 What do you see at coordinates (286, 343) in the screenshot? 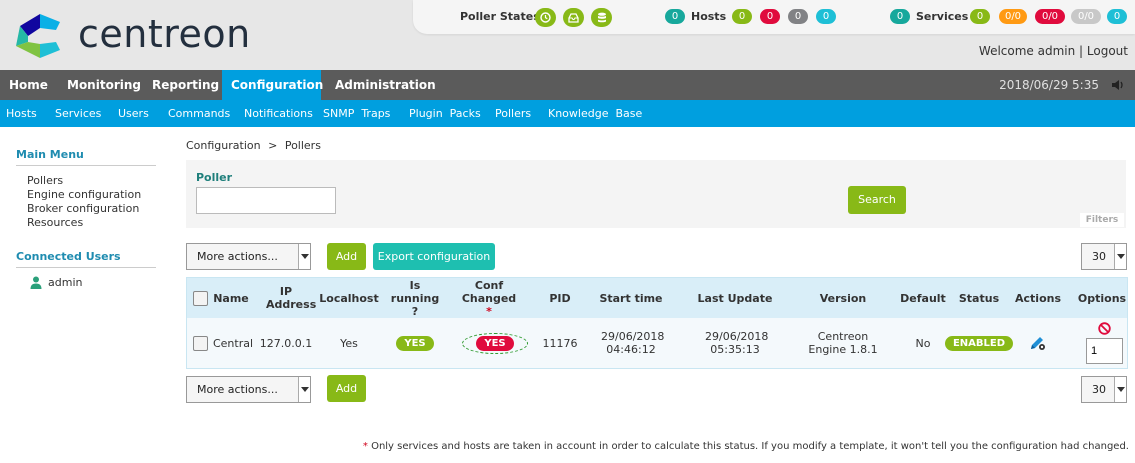
I see `cell-ip: 127.0.0.1` at bounding box center [286, 343].